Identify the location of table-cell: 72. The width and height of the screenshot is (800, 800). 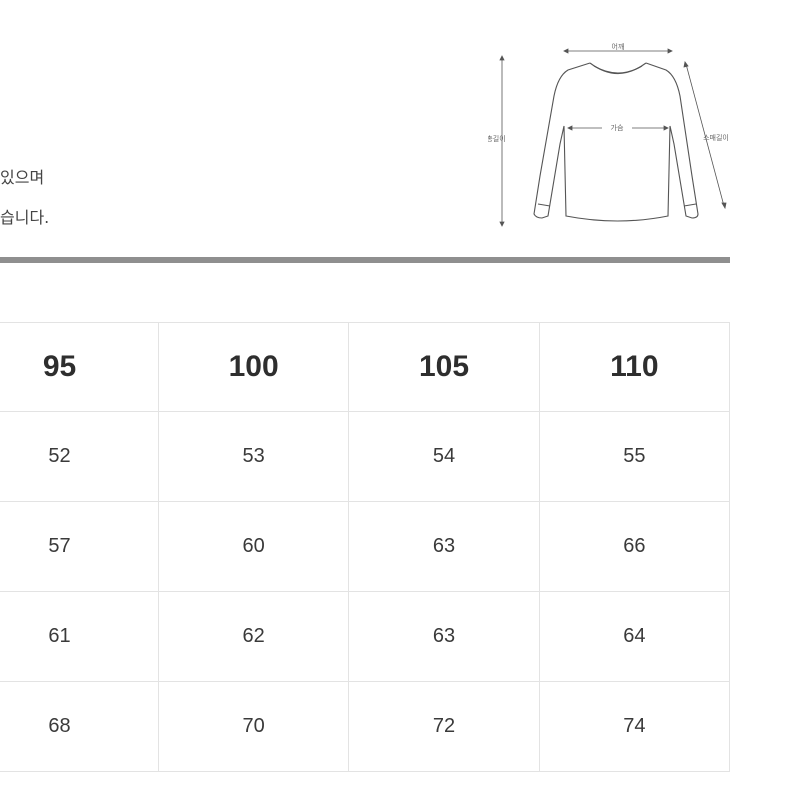
(444, 726).